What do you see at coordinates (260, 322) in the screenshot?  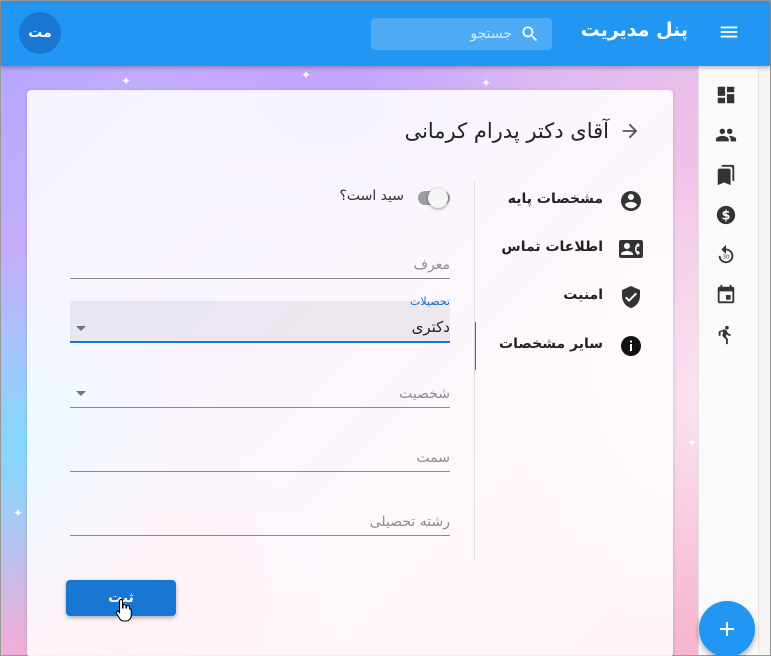 I see `education-select: دکتری` at bounding box center [260, 322].